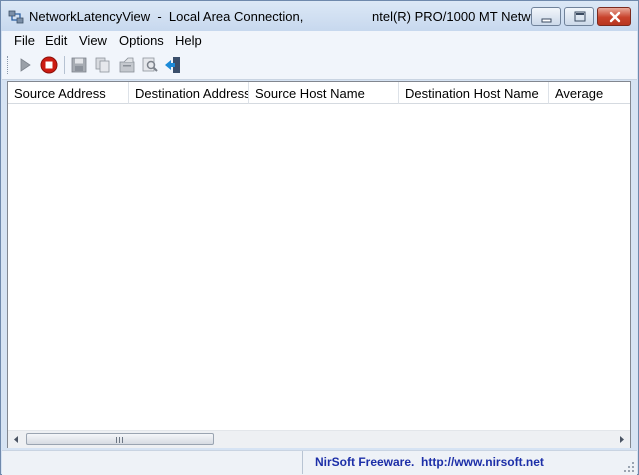 This screenshot has width=639, height=475. I want to click on menu-view: View, so click(93, 40).